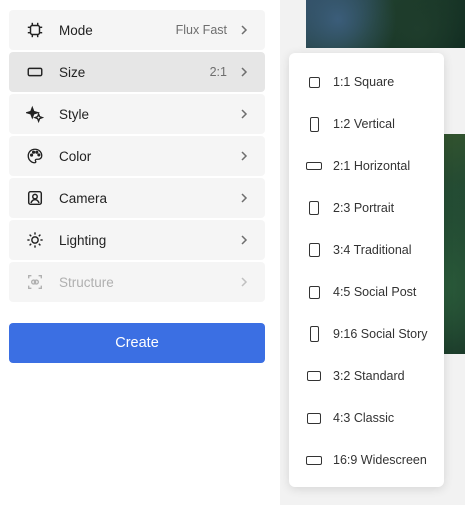 The image size is (465, 505). Describe the element at coordinates (137, 240) in the screenshot. I see `menu-item-lighting: Lighting` at that location.